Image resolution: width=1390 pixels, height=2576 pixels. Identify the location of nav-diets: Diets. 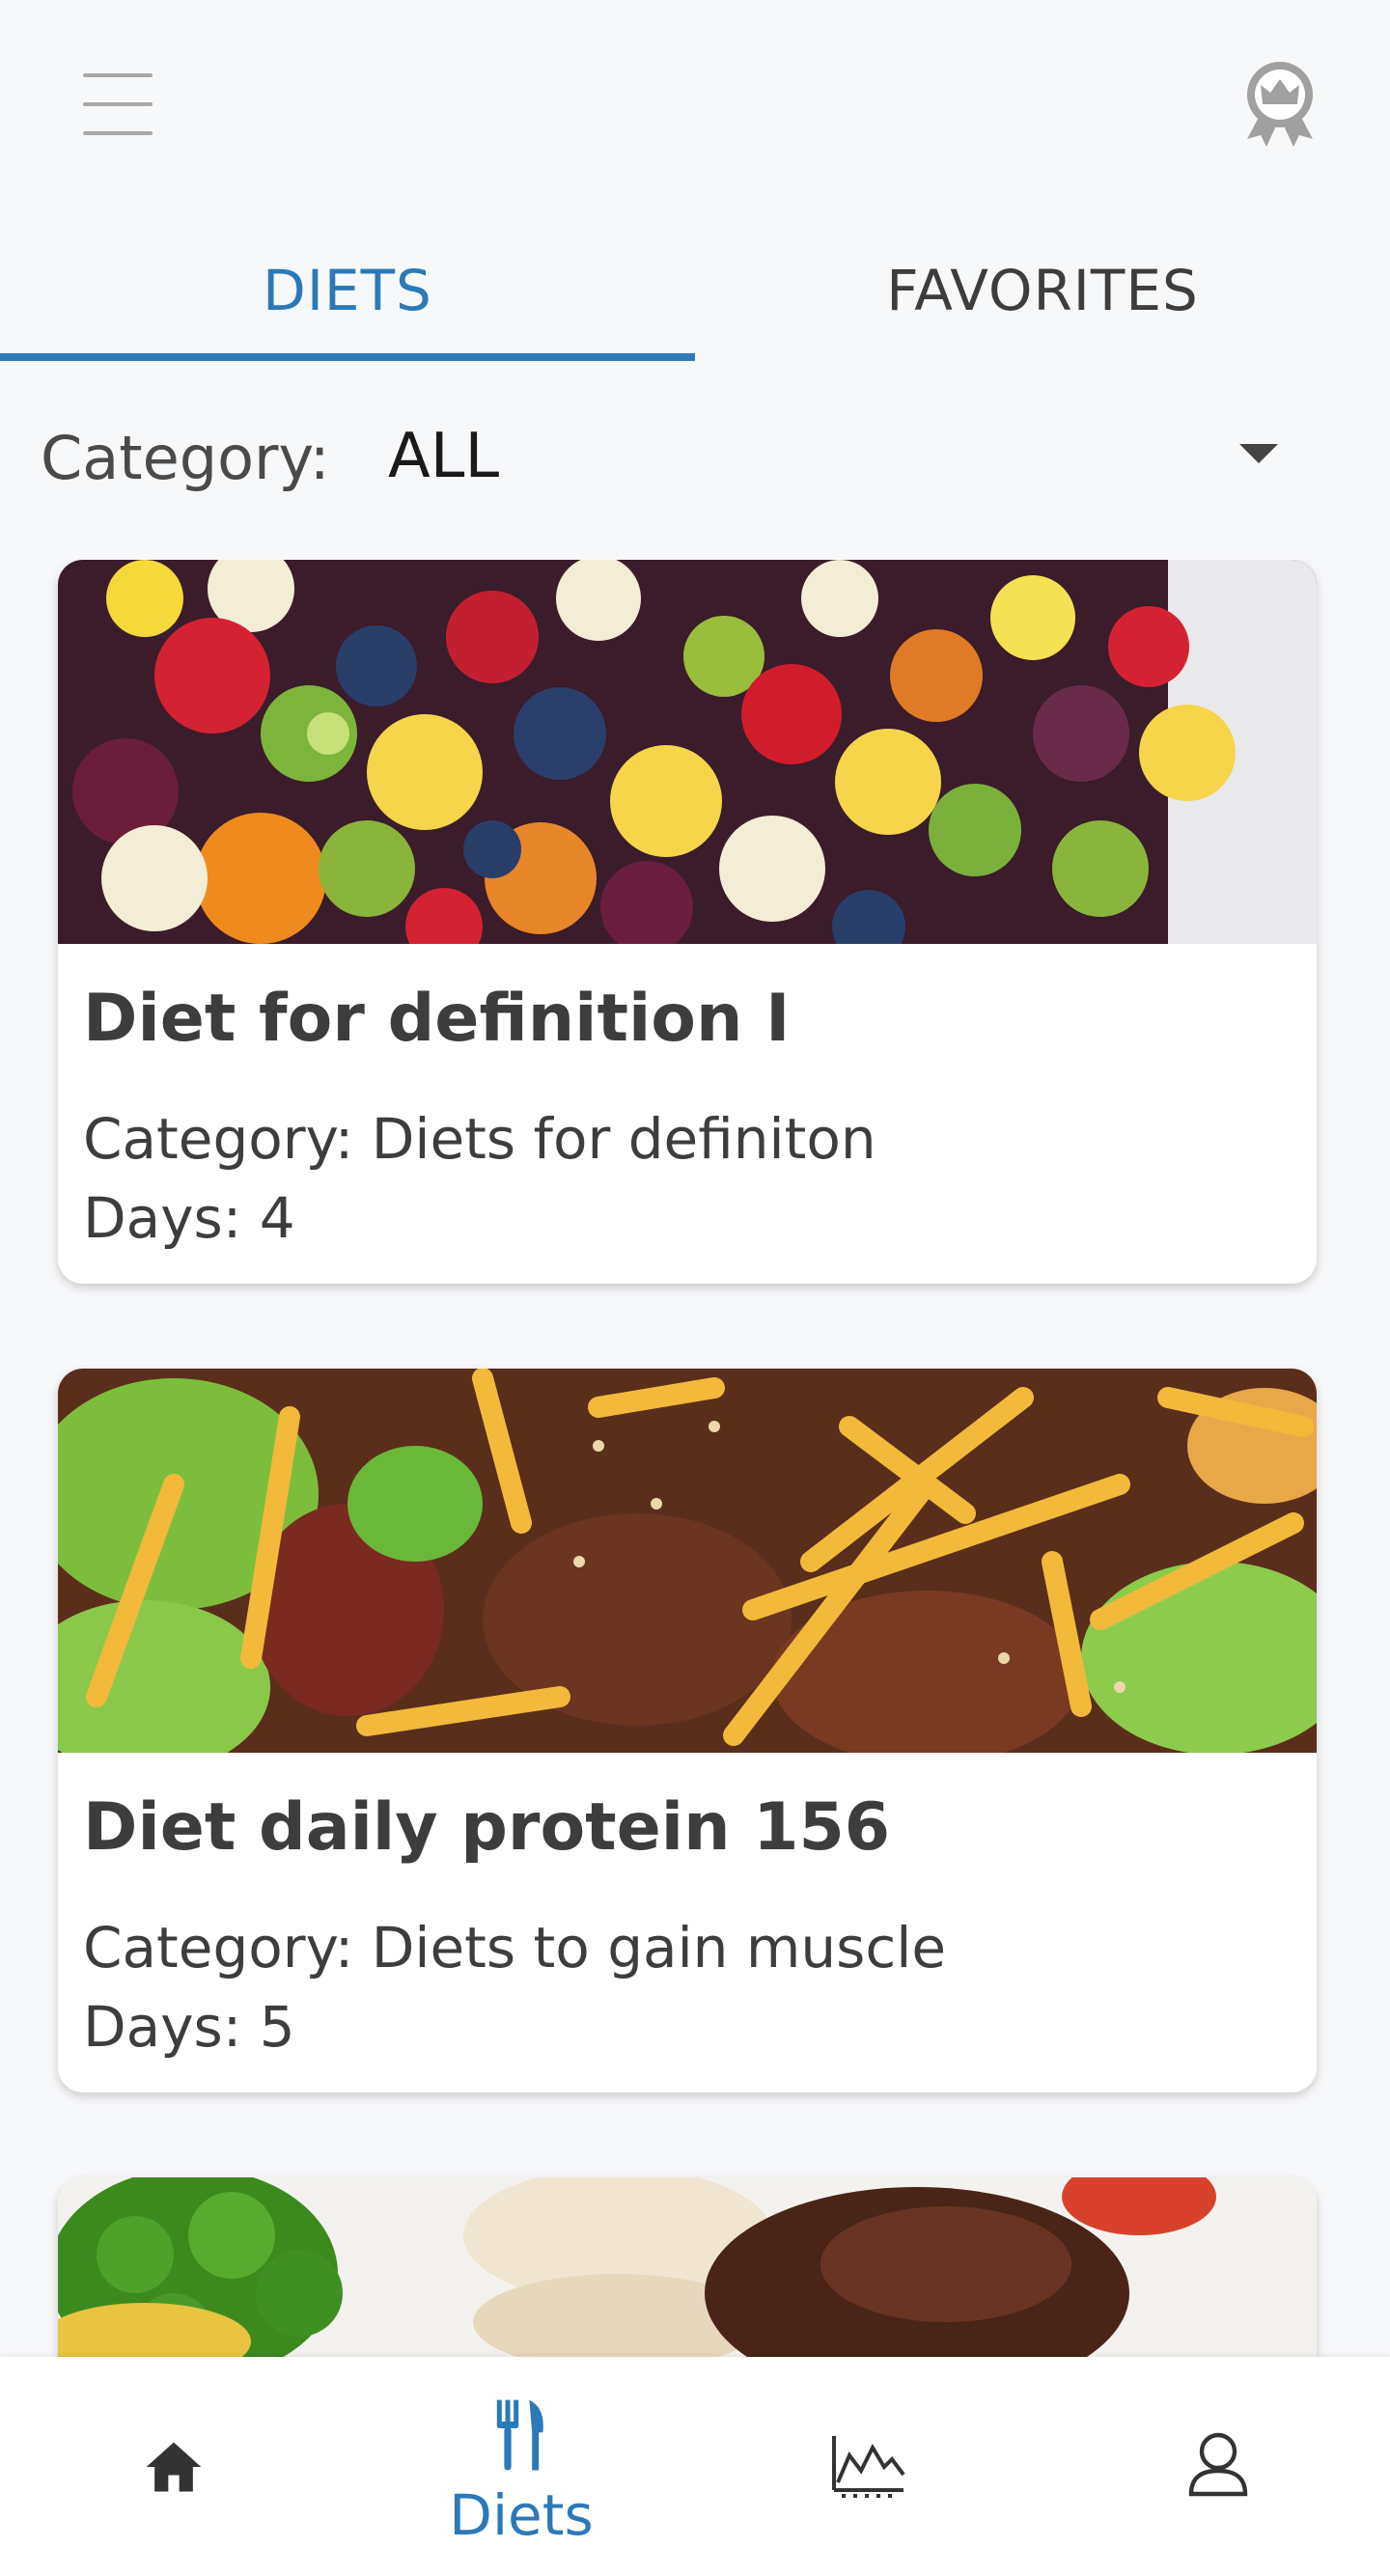
(521, 2466).